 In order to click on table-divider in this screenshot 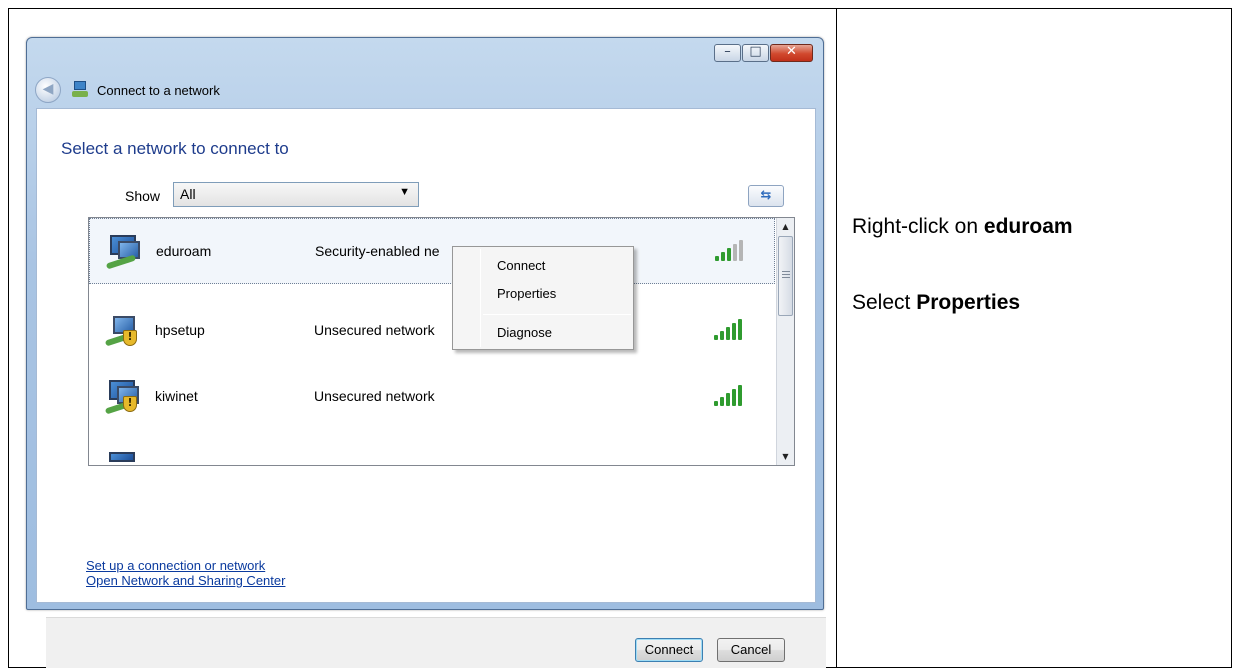, I will do `click(836, 338)`.